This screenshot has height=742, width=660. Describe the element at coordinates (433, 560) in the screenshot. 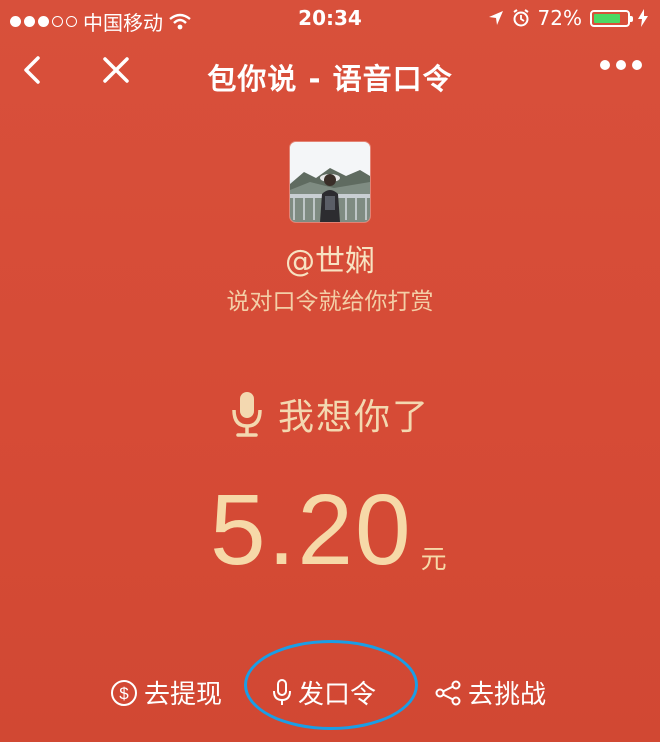

I see `amount-unit: 元` at that location.